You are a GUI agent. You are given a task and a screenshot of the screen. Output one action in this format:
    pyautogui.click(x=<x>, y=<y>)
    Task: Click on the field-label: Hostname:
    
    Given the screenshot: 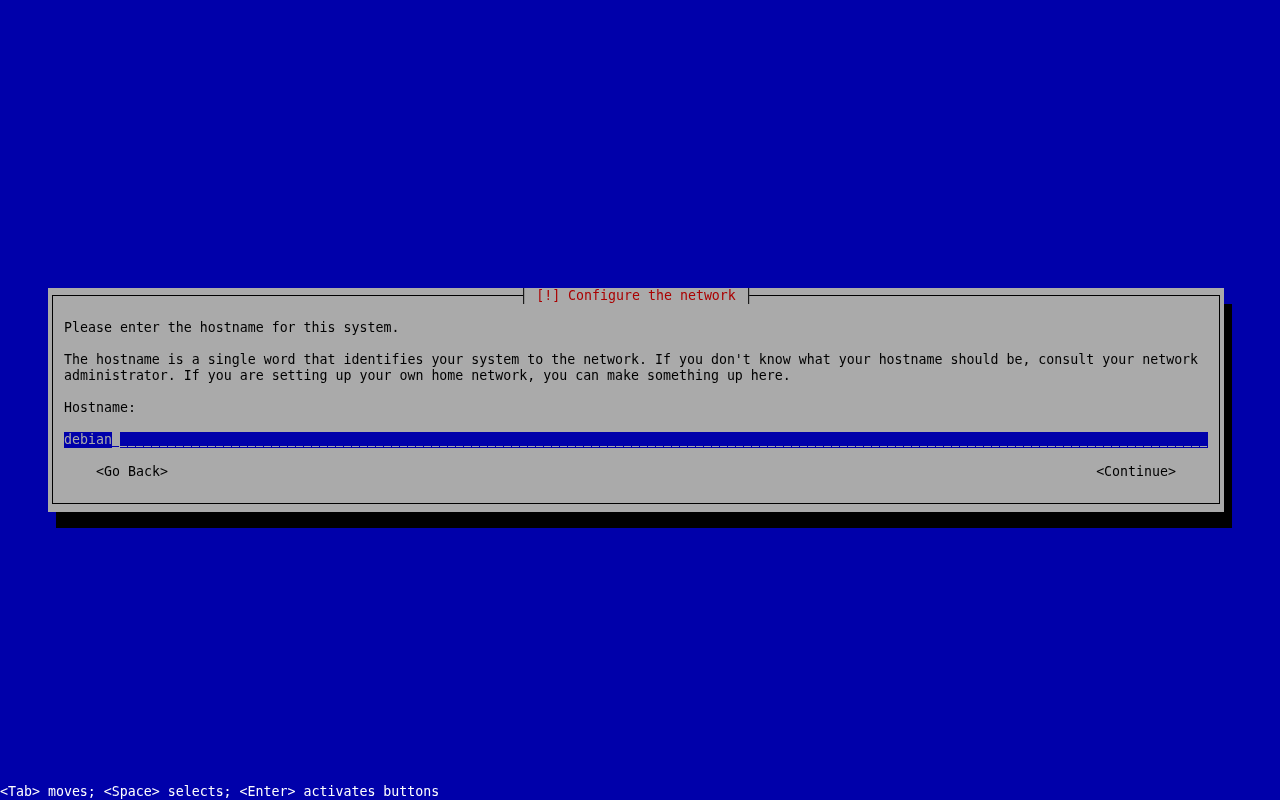 What is the action you would take?
    pyautogui.click(x=100, y=408)
    